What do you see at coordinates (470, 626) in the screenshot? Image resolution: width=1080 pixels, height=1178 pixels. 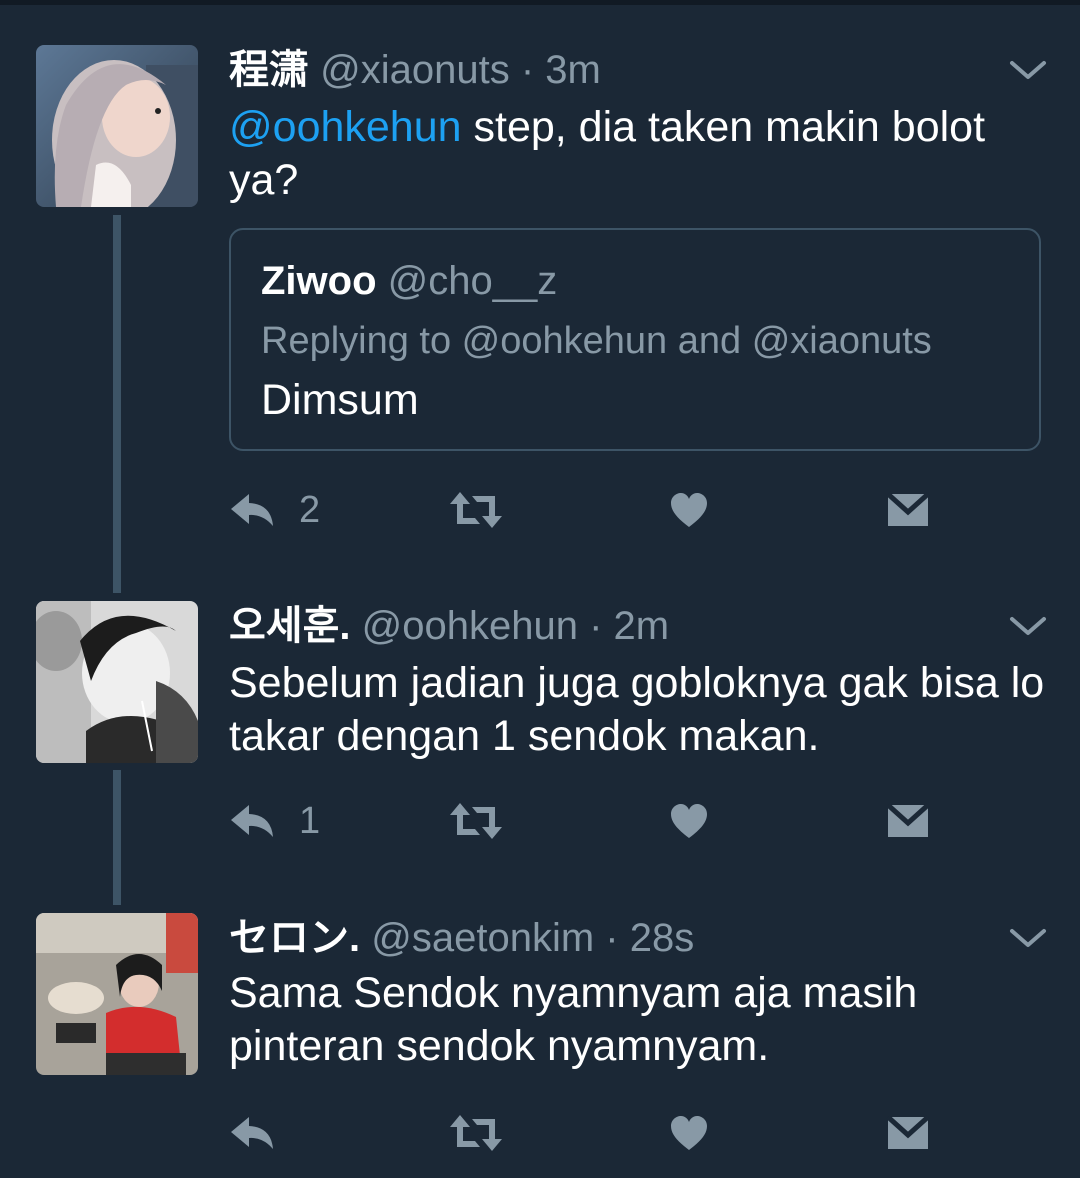 I see `handle: @oohkehun` at bounding box center [470, 626].